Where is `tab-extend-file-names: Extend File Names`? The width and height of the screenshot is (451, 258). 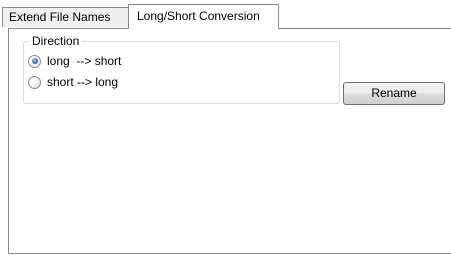 tab-extend-file-names: Extend File Names is located at coordinates (65, 17).